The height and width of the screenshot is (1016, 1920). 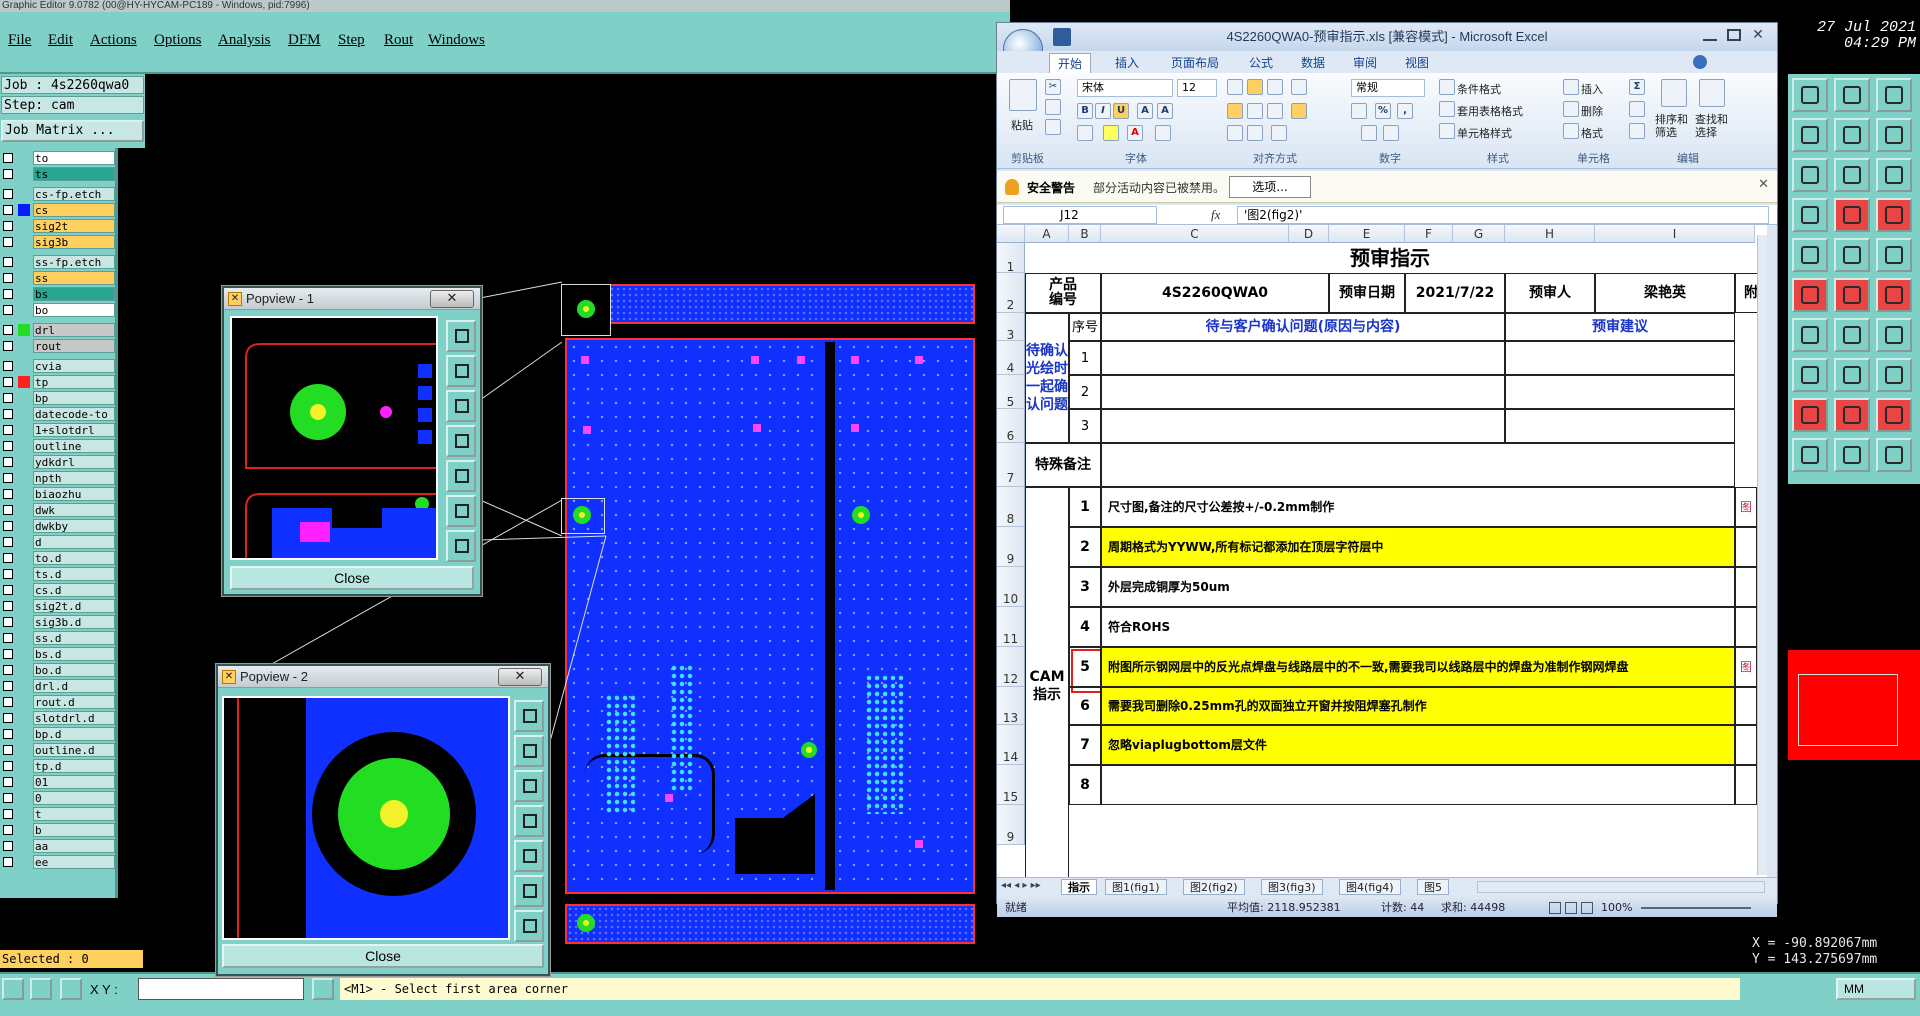 I want to click on cam-instruction-cell: 符合ROHS, so click(x=1418, y=627).